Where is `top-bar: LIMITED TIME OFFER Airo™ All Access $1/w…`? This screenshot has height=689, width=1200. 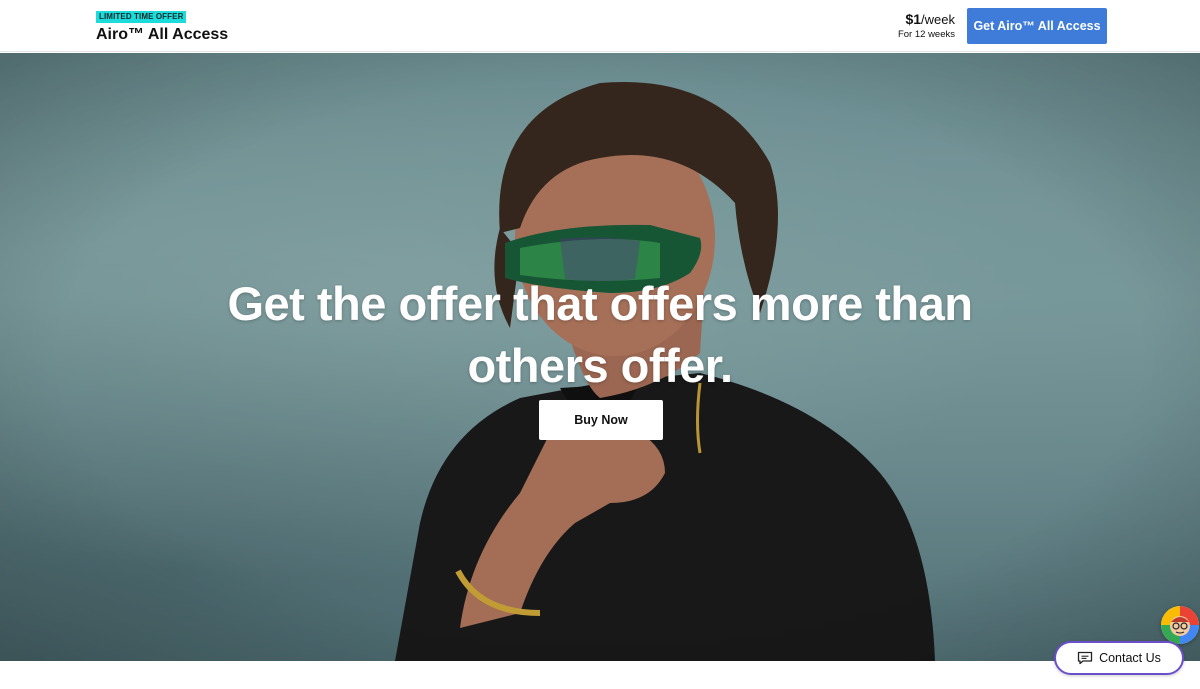 top-bar: LIMITED TIME OFFER Airo™ All Access $1/w… is located at coordinates (600, 26).